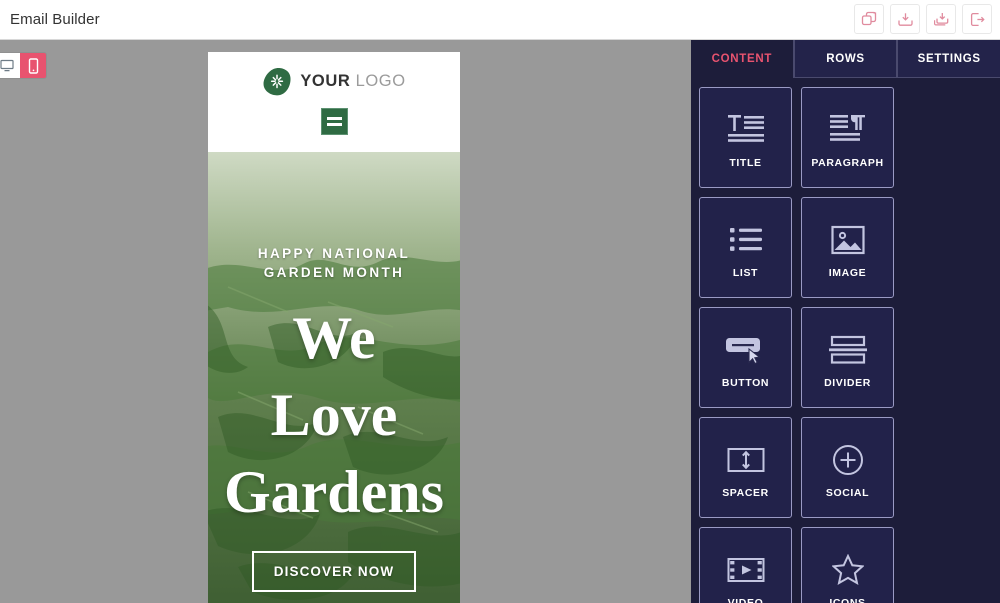 This screenshot has width=1000, height=603. I want to click on content-tile-list: LIST, so click(745, 247).